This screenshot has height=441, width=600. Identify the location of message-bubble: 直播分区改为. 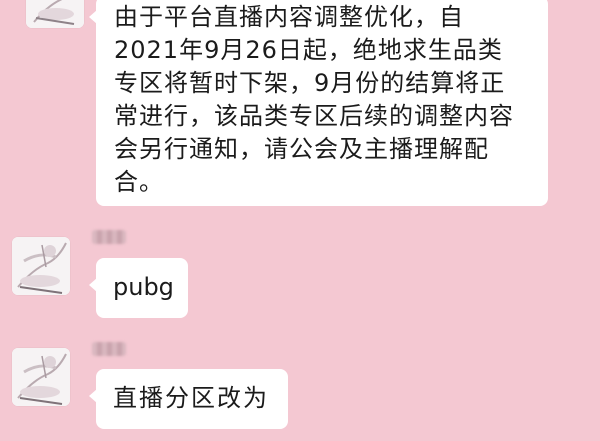
(188, 399).